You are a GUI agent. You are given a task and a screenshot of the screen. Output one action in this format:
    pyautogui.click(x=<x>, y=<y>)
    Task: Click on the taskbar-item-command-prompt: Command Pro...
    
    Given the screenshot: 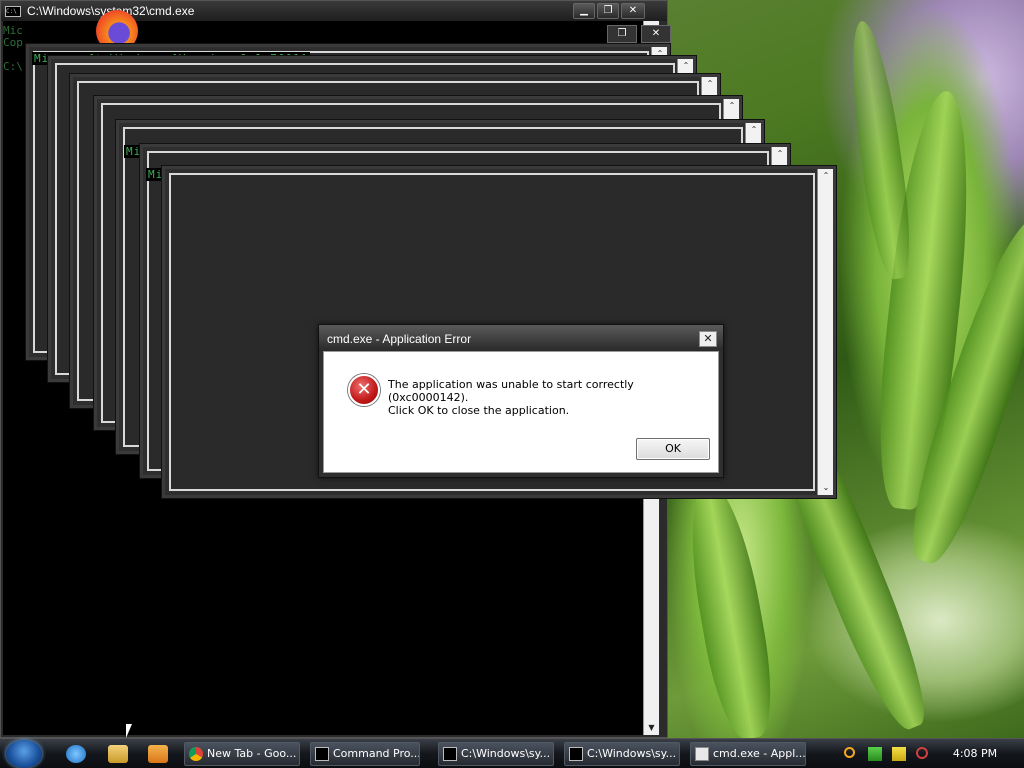 What is the action you would take?
    pyautogui.click(x=365, y=754)
    